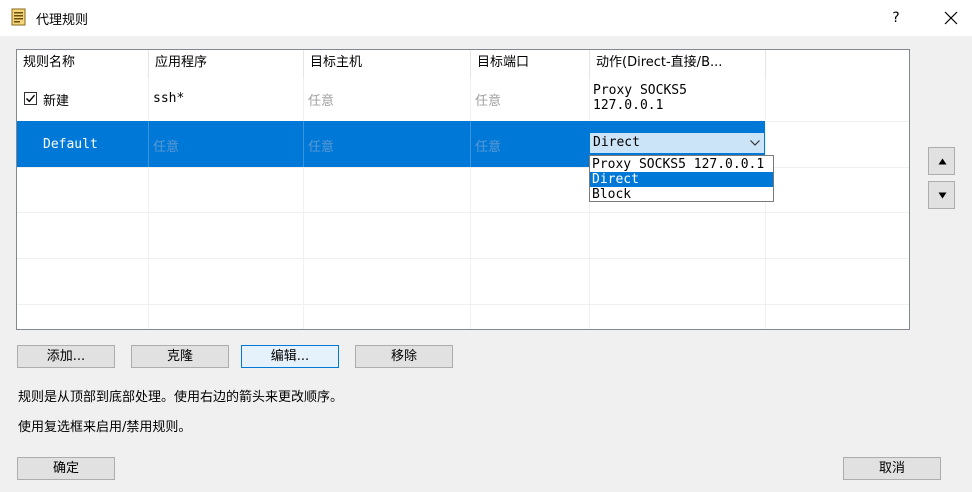  I want to click on move-up-button, so click(941, 161).